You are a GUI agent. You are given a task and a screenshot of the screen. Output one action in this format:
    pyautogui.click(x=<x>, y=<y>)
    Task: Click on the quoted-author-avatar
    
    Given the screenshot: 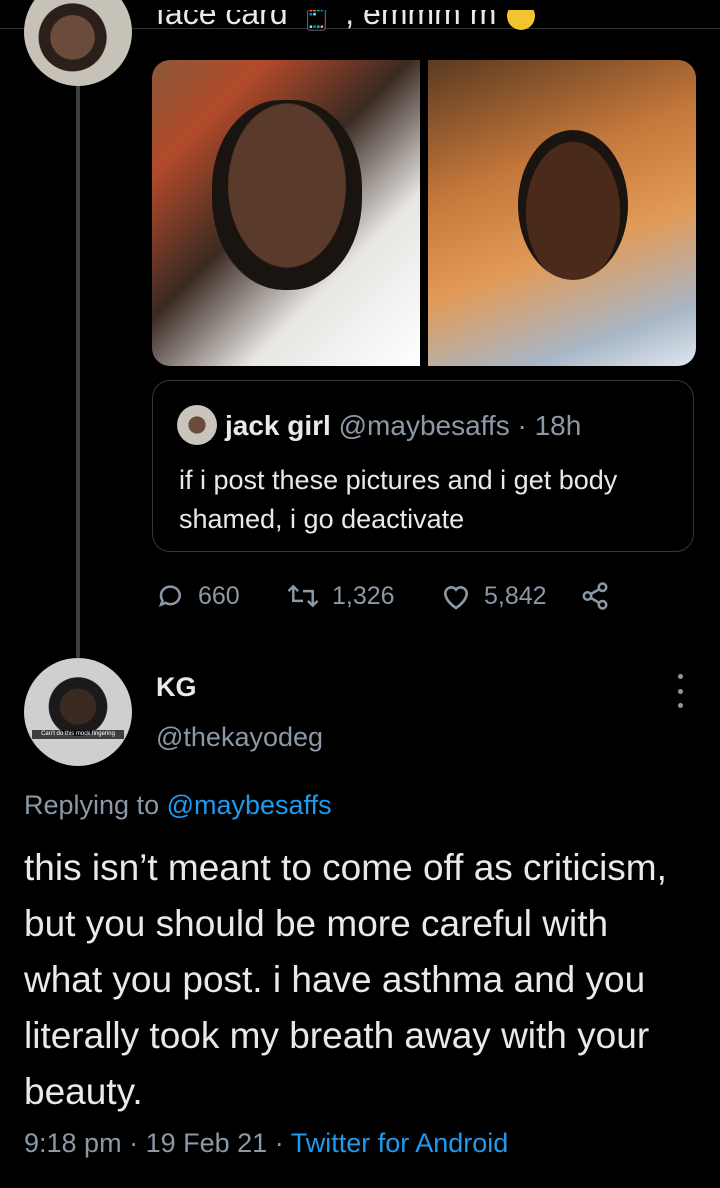 What is the action you would take?
    pyautogui.click(x=197, y=425)
    